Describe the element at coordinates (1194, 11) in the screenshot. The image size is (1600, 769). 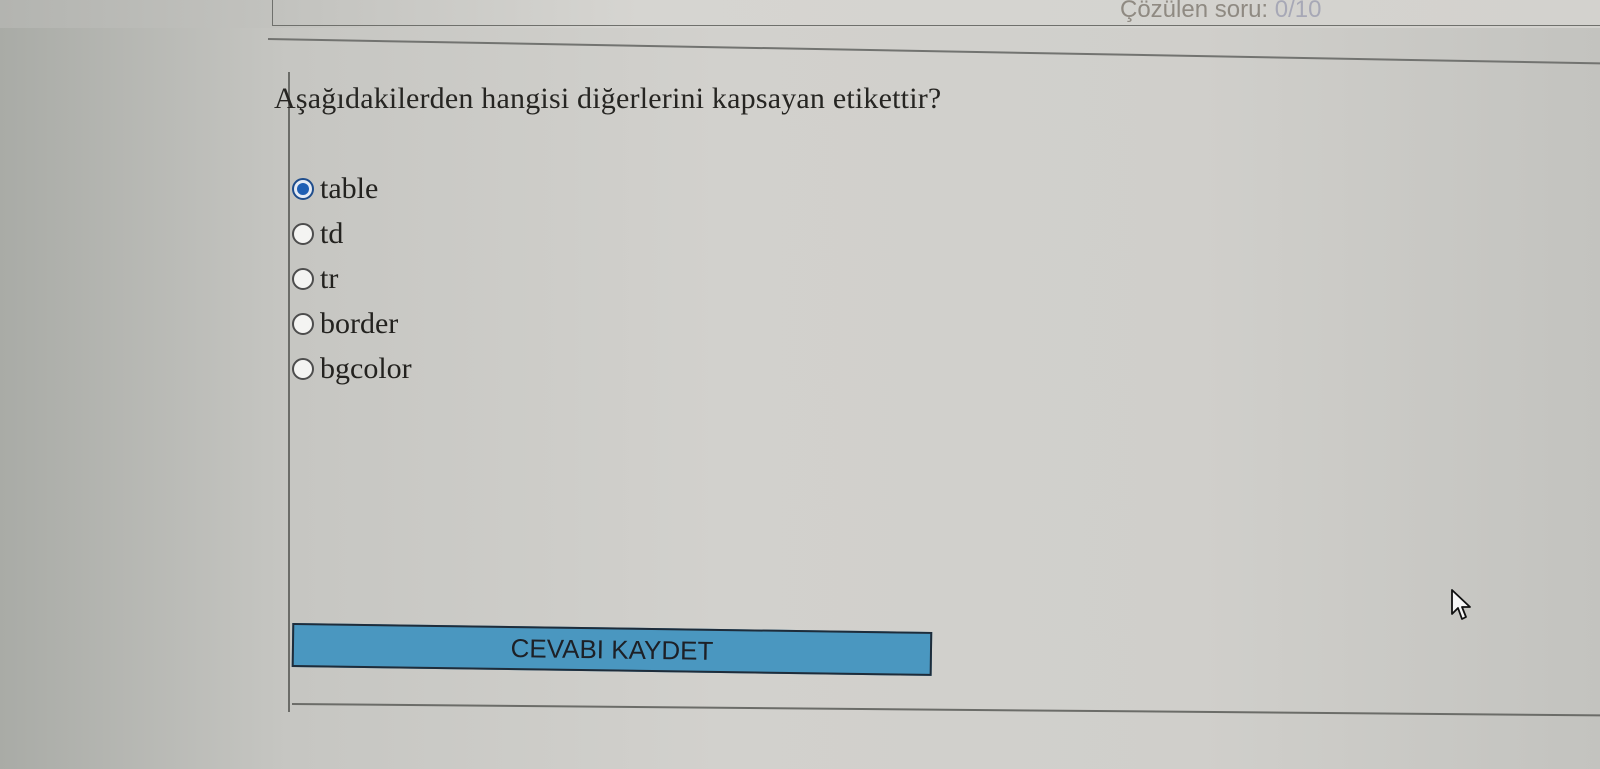
I see `solved-label: Çözülen soru:` at that location.